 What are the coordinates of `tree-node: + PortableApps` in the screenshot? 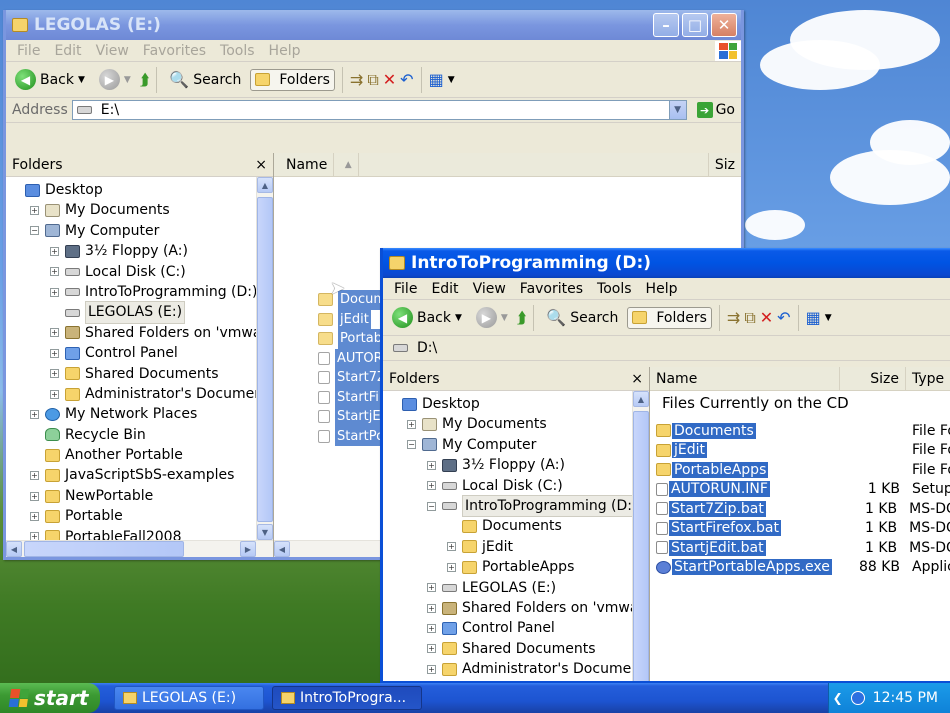 It's located at (516, 567).